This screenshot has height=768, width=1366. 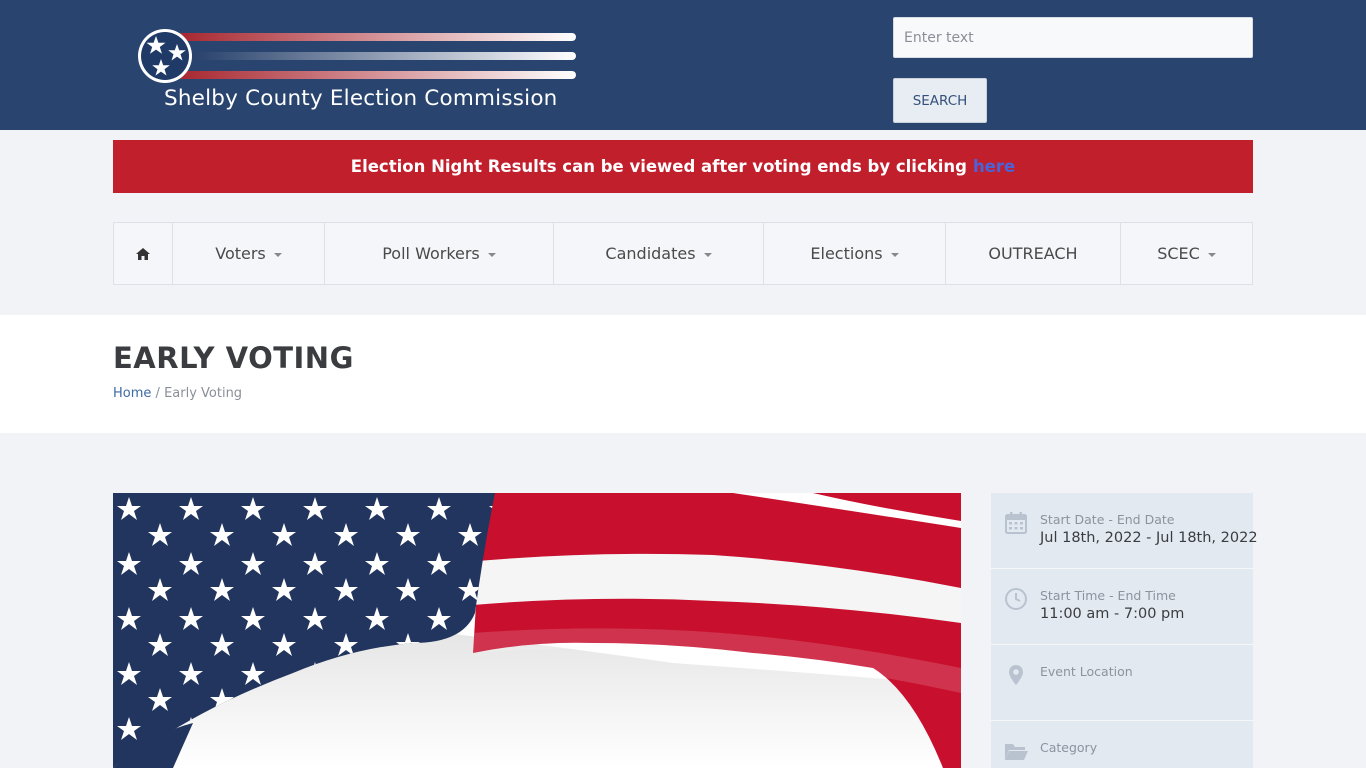 What do you see at coordinates (846, 253) in the screenshot?
I see `nav-label-elections: Elections` at bounding box center [846, 253].